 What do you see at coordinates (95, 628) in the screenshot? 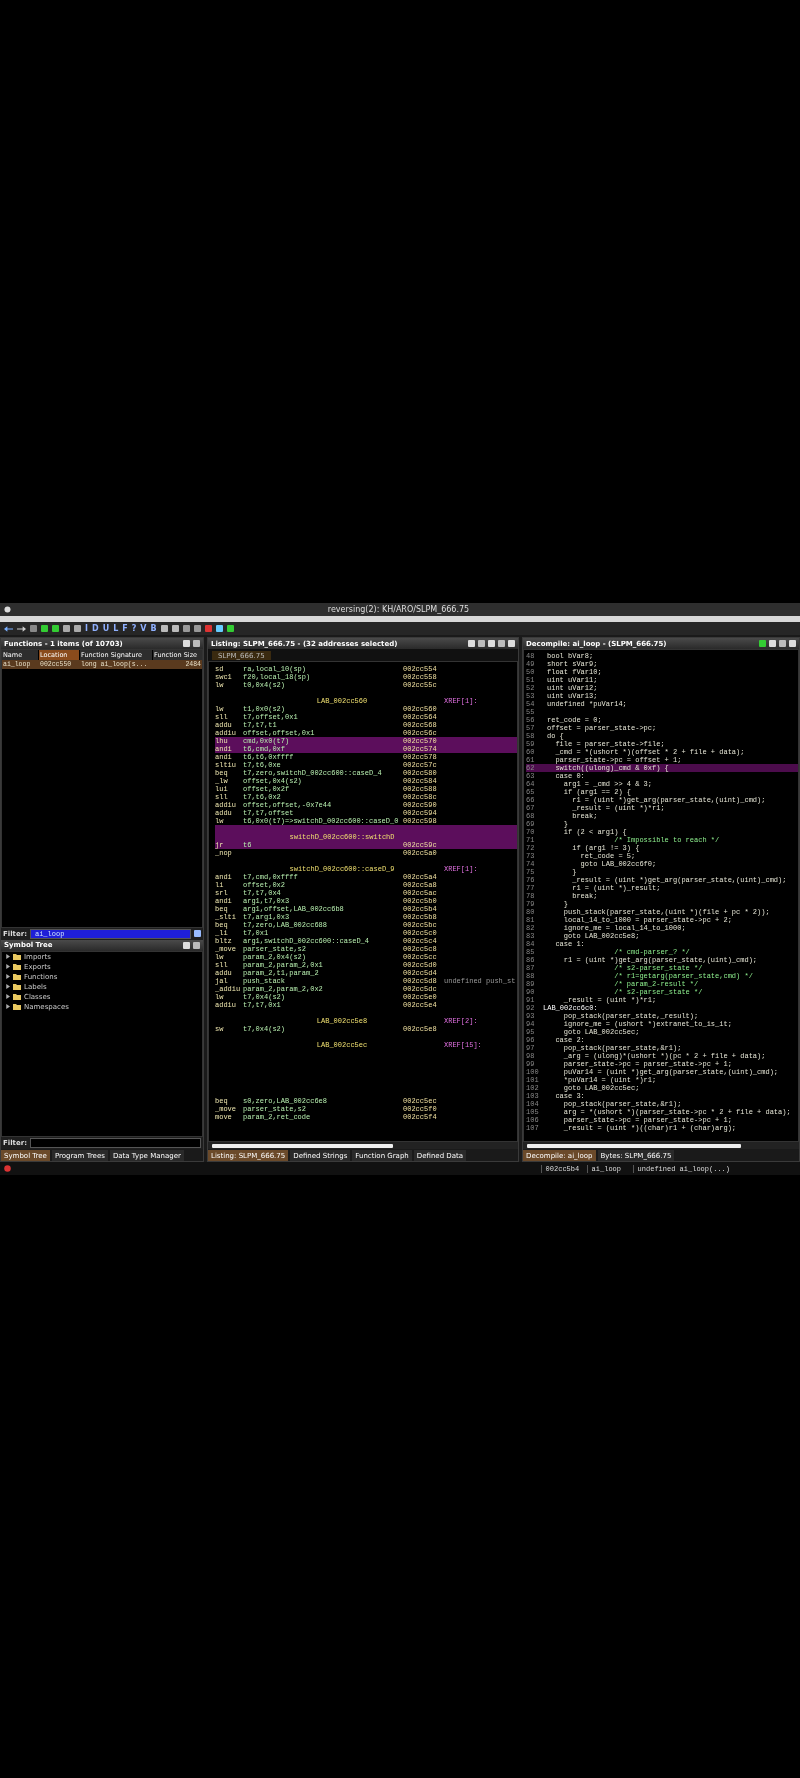
I see `toolbar-letter-button: D` at bounding box center [95, 628].